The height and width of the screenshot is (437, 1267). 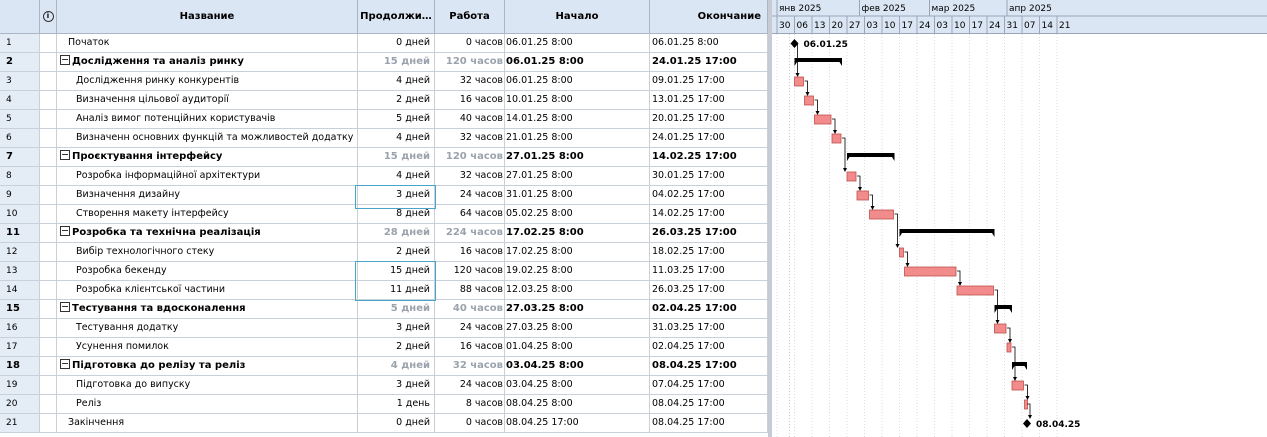 I want to click on name-column-header: Название, so click(x=207, y=17).